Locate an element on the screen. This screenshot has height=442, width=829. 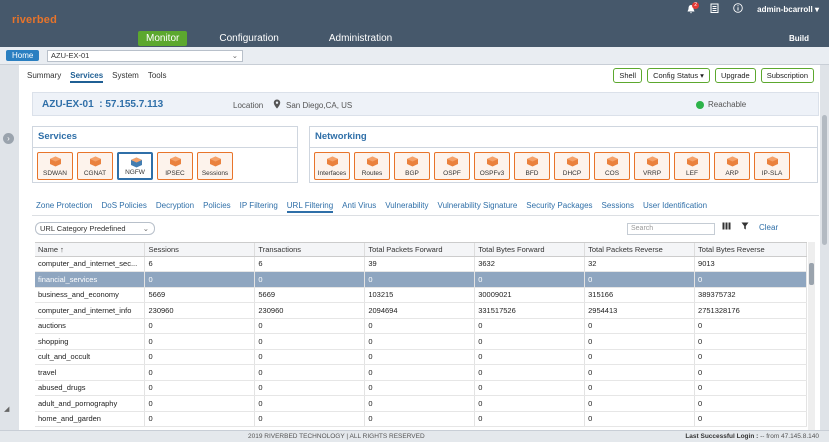
network-arp-button: ARP is located at coordinates (732, 166).